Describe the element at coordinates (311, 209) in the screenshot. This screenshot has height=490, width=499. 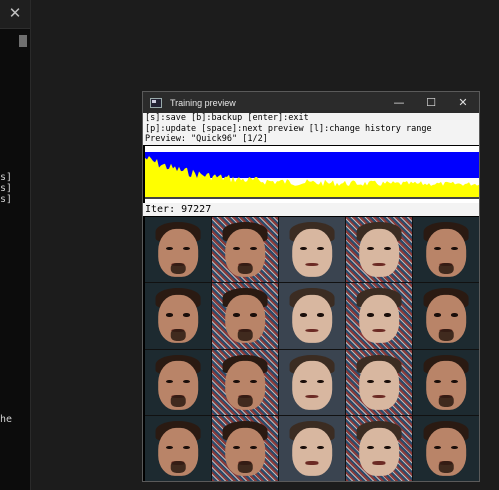
I see `iteration-counter: Iter: 97227` at that location.